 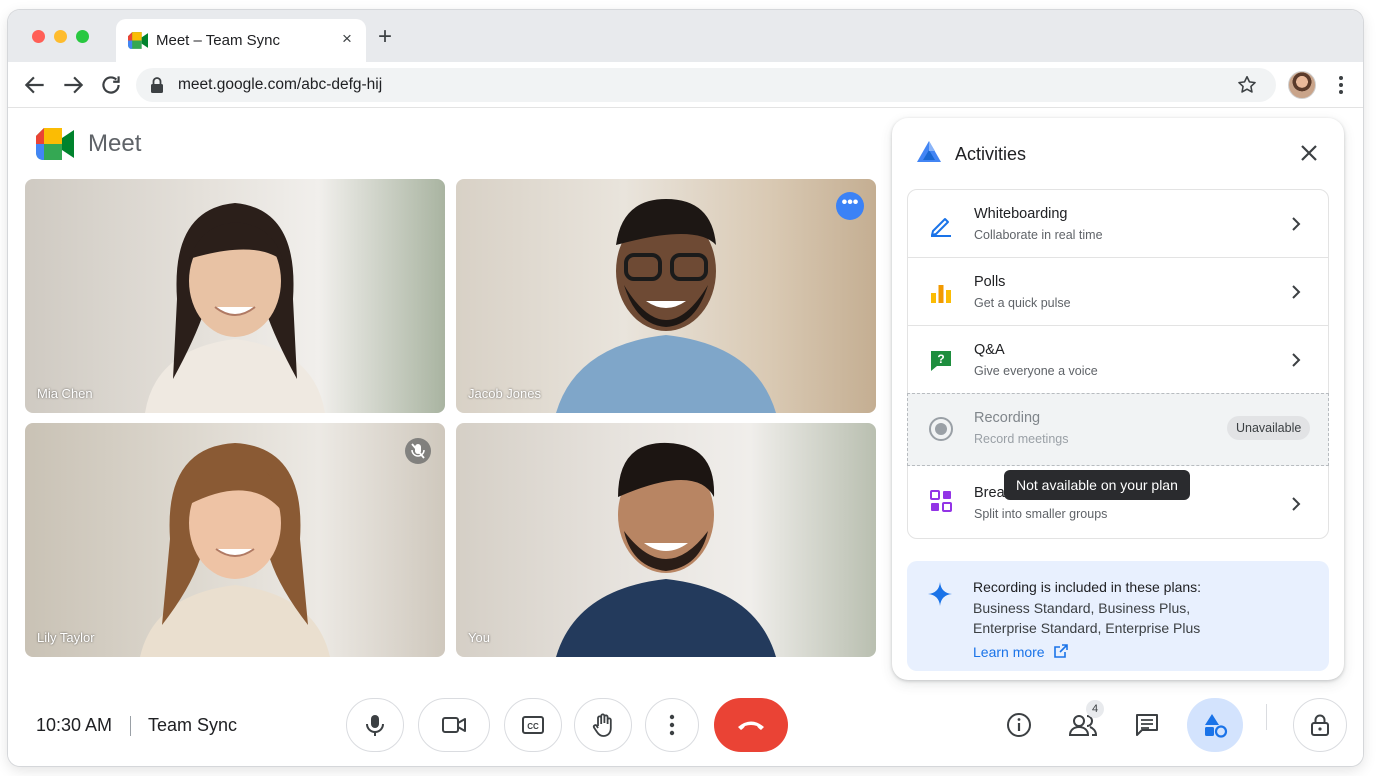 What do you see at coordinates (1302, 85) in the screenshot?
I see `profile-avatar` at bounding box center [1302, 85].